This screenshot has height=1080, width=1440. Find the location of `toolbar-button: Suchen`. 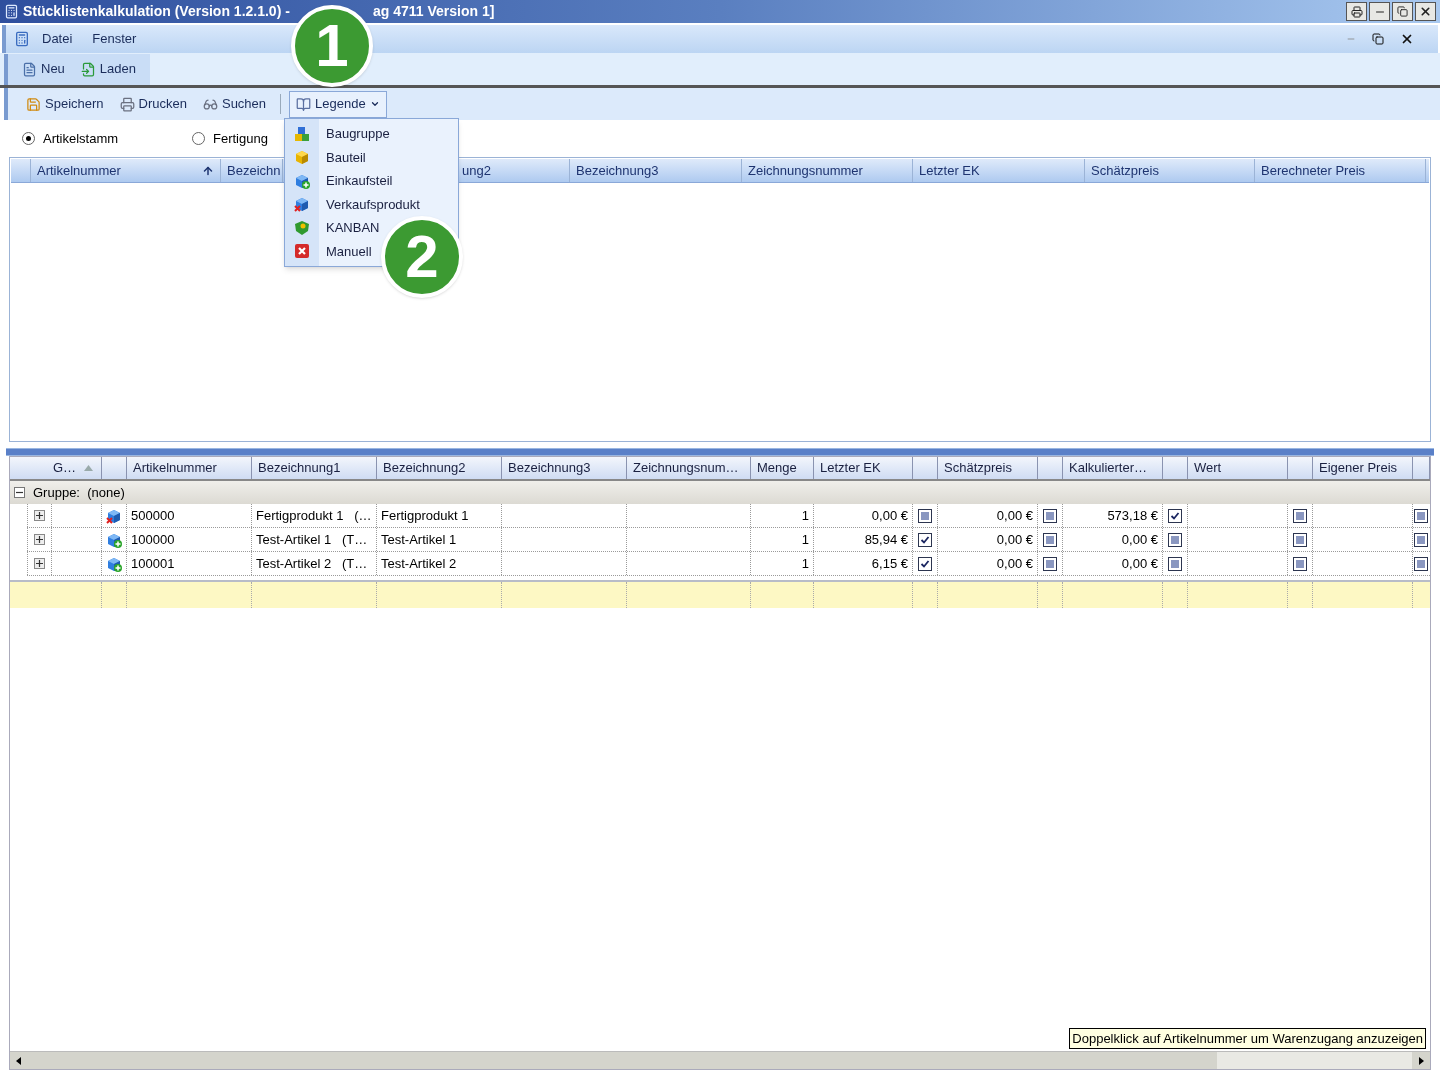

toolbar-button: Suchen is located at coordinates (234, 104).